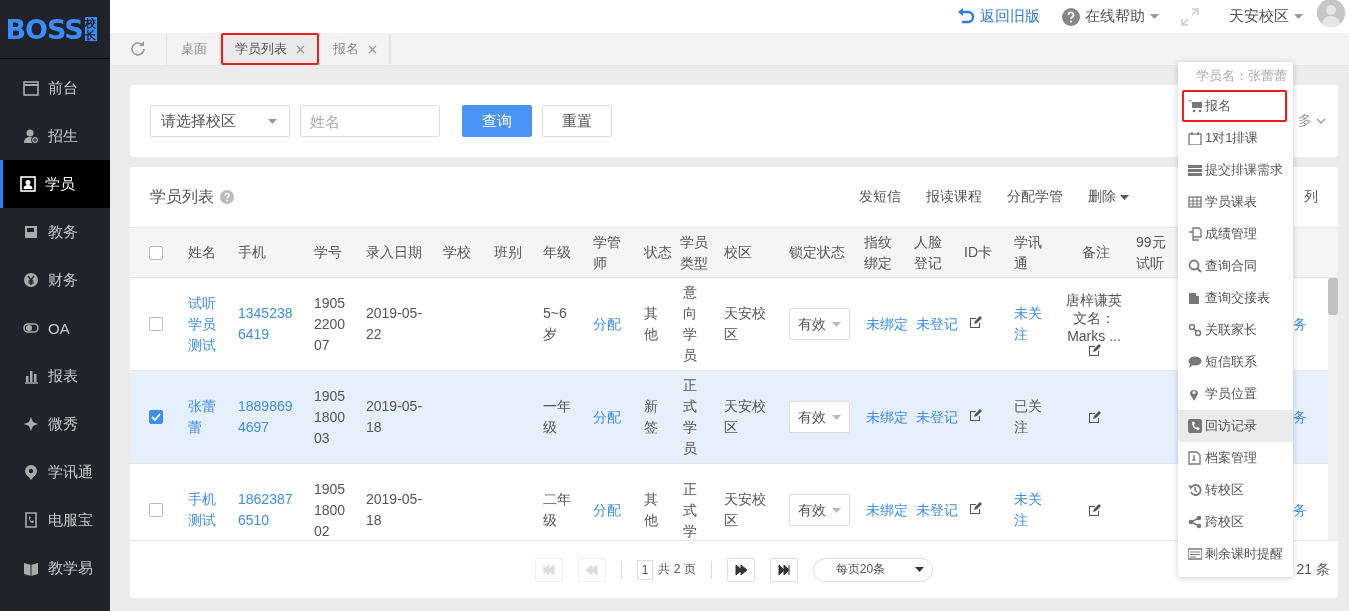 The width and height of the screenshot is (1349, 611). What do you see at coordinates (1195, 138) in the screenshot?
I see `calendar-icon` at bounding box center [1195, 138].